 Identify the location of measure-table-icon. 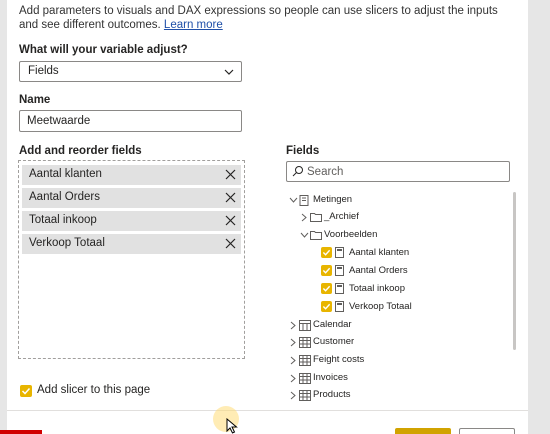
(304, 200).